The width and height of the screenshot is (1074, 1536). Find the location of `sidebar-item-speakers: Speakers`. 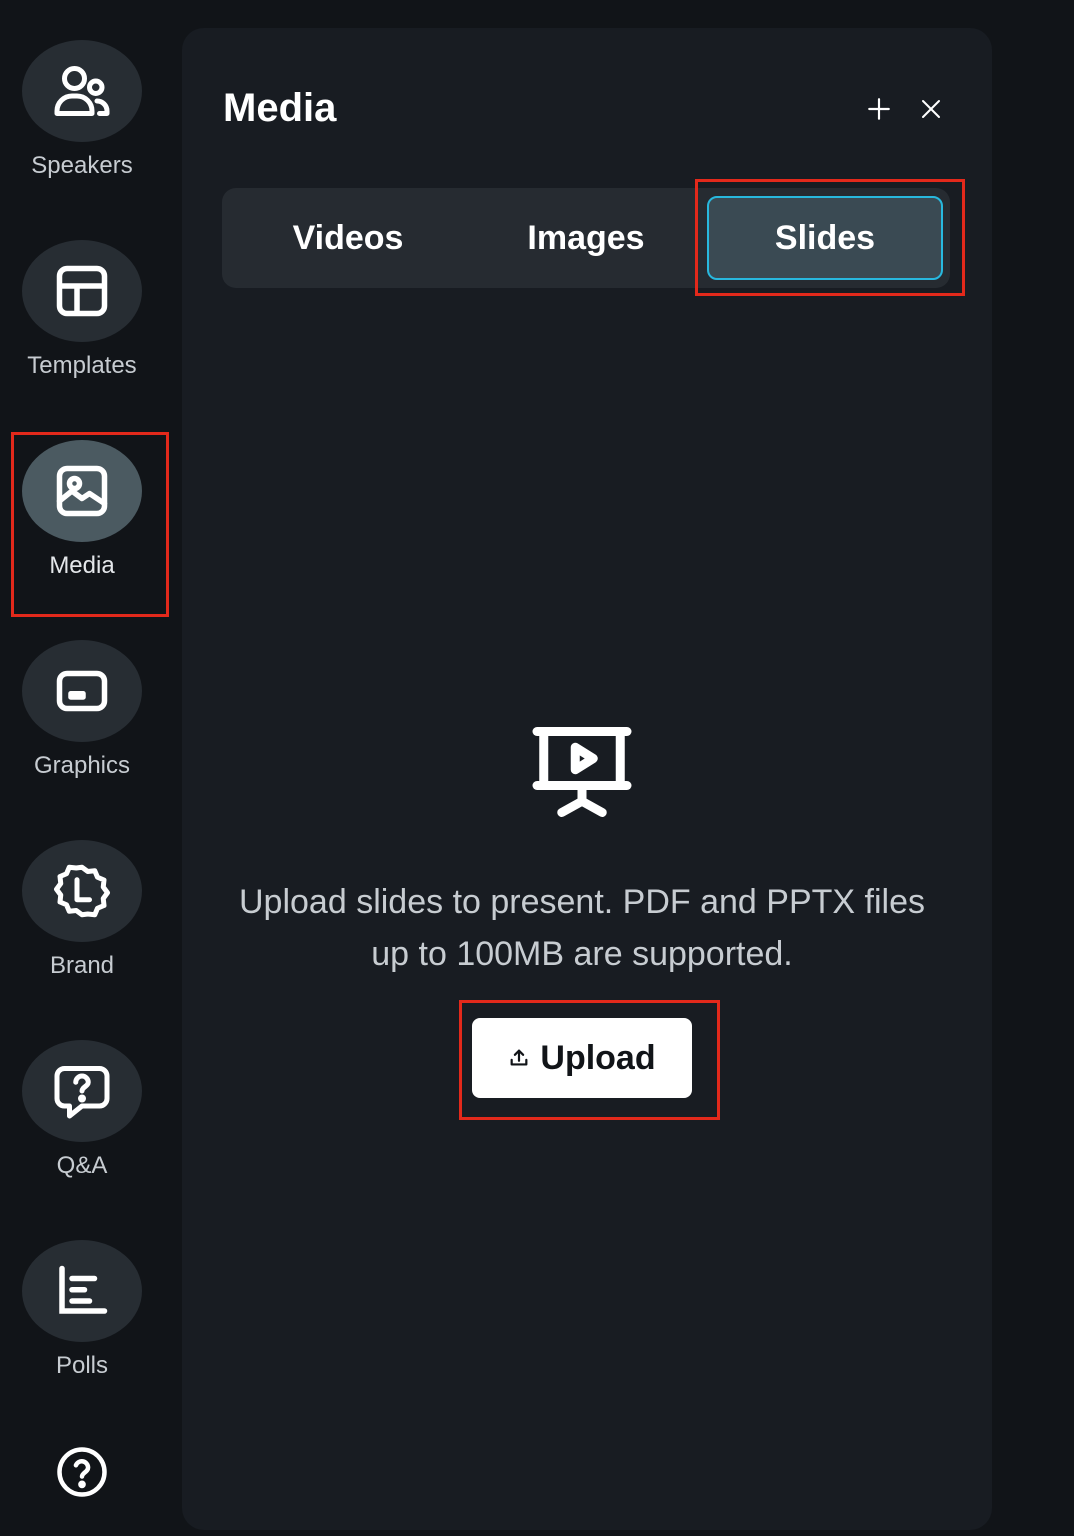

sidebar-item-speakers: Speakers is located at coordinates (82, 90).